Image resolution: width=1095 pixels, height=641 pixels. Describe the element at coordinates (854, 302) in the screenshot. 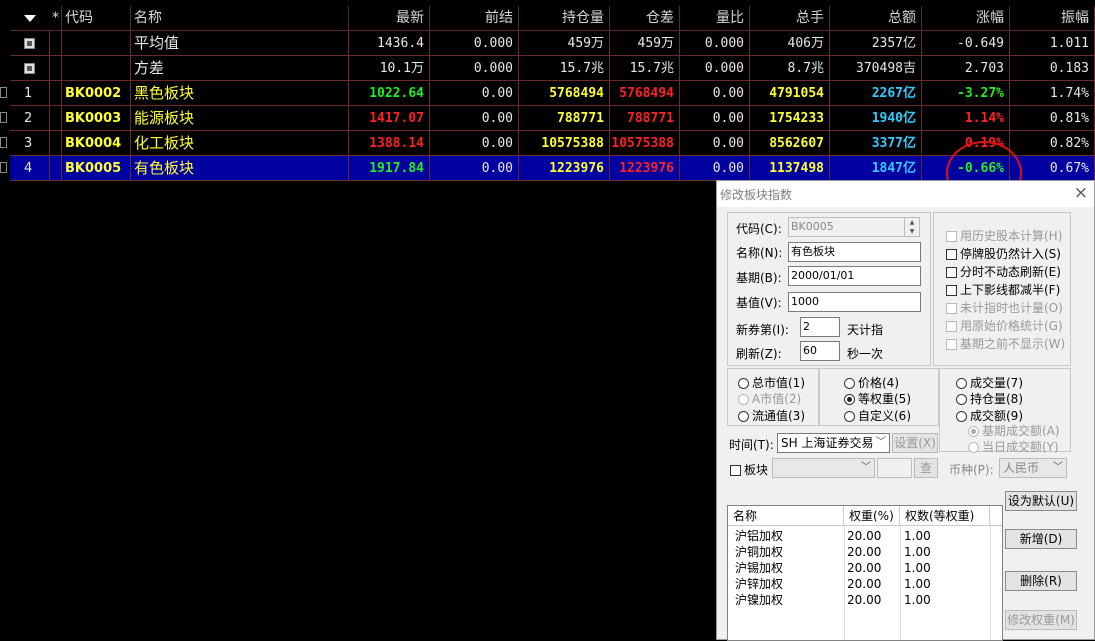

I see `base-value-input: 1000` at that location.